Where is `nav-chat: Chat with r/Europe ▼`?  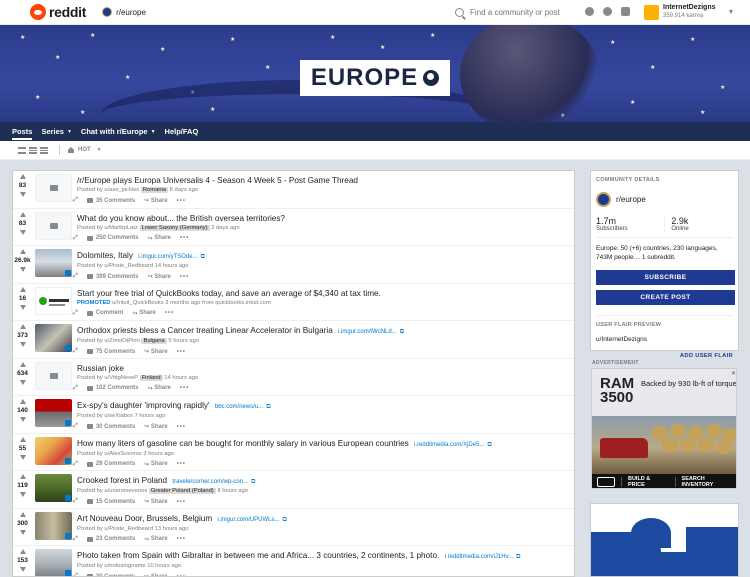
nav-chat: Chat with r/Europe ▼ is located at coordinates (118, 131).